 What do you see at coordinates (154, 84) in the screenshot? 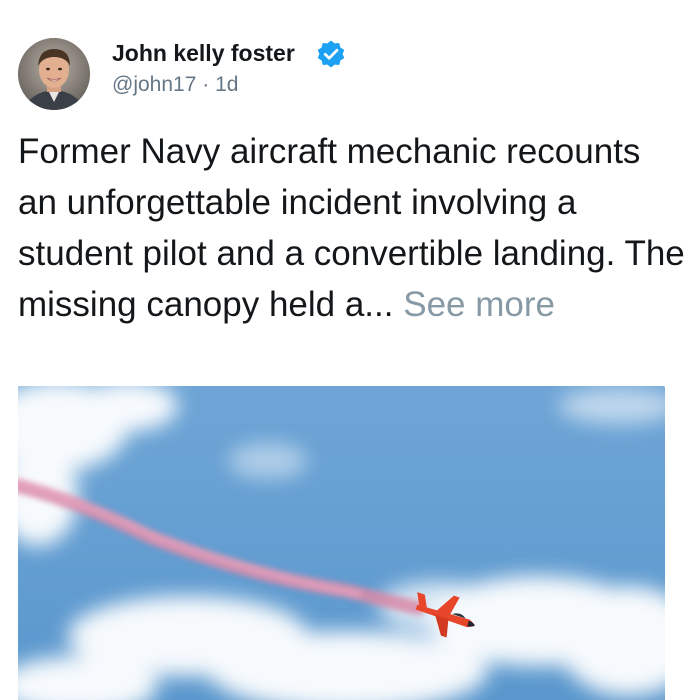
I see `author-handle: @john17` at bounding box center [154, 84].